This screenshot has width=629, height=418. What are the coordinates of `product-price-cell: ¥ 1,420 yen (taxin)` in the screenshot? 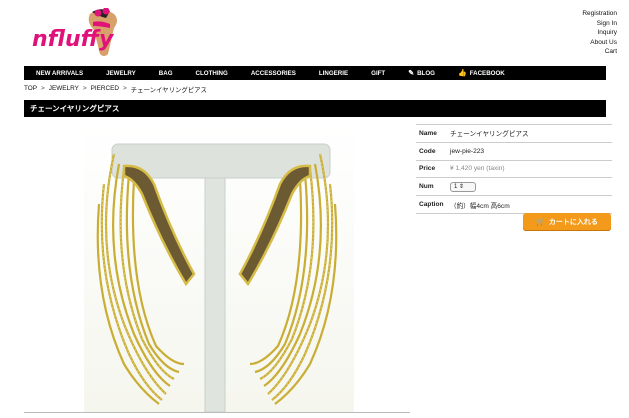 It's located at (529, 168).